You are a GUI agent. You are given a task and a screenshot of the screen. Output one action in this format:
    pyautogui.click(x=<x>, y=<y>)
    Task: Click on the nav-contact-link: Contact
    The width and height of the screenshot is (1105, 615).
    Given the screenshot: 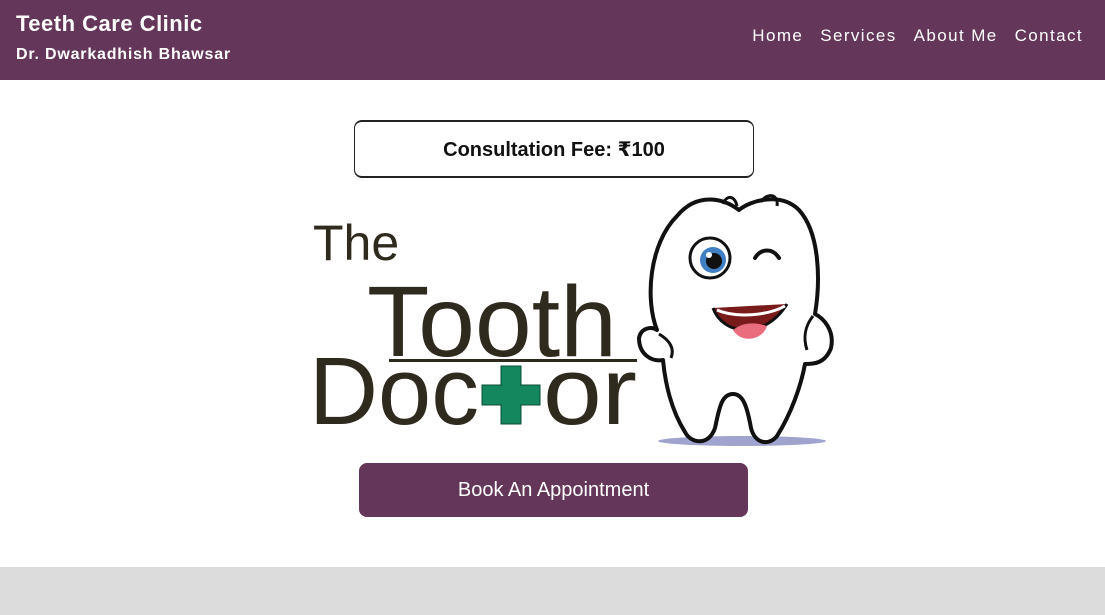 What is the action you would take?
    pyautogui.click(x=1049, y=36)
    